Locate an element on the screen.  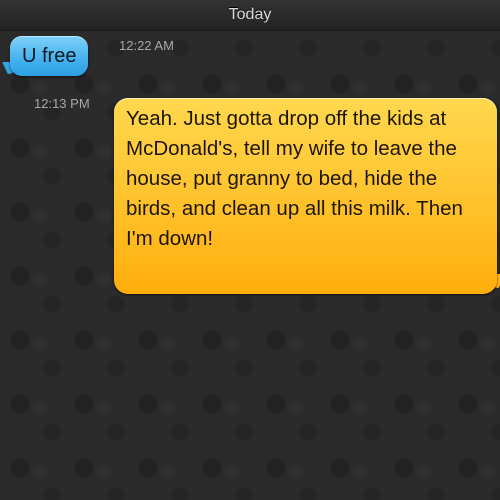
incoming-message-text: U free is located at coordinates (49, 55).